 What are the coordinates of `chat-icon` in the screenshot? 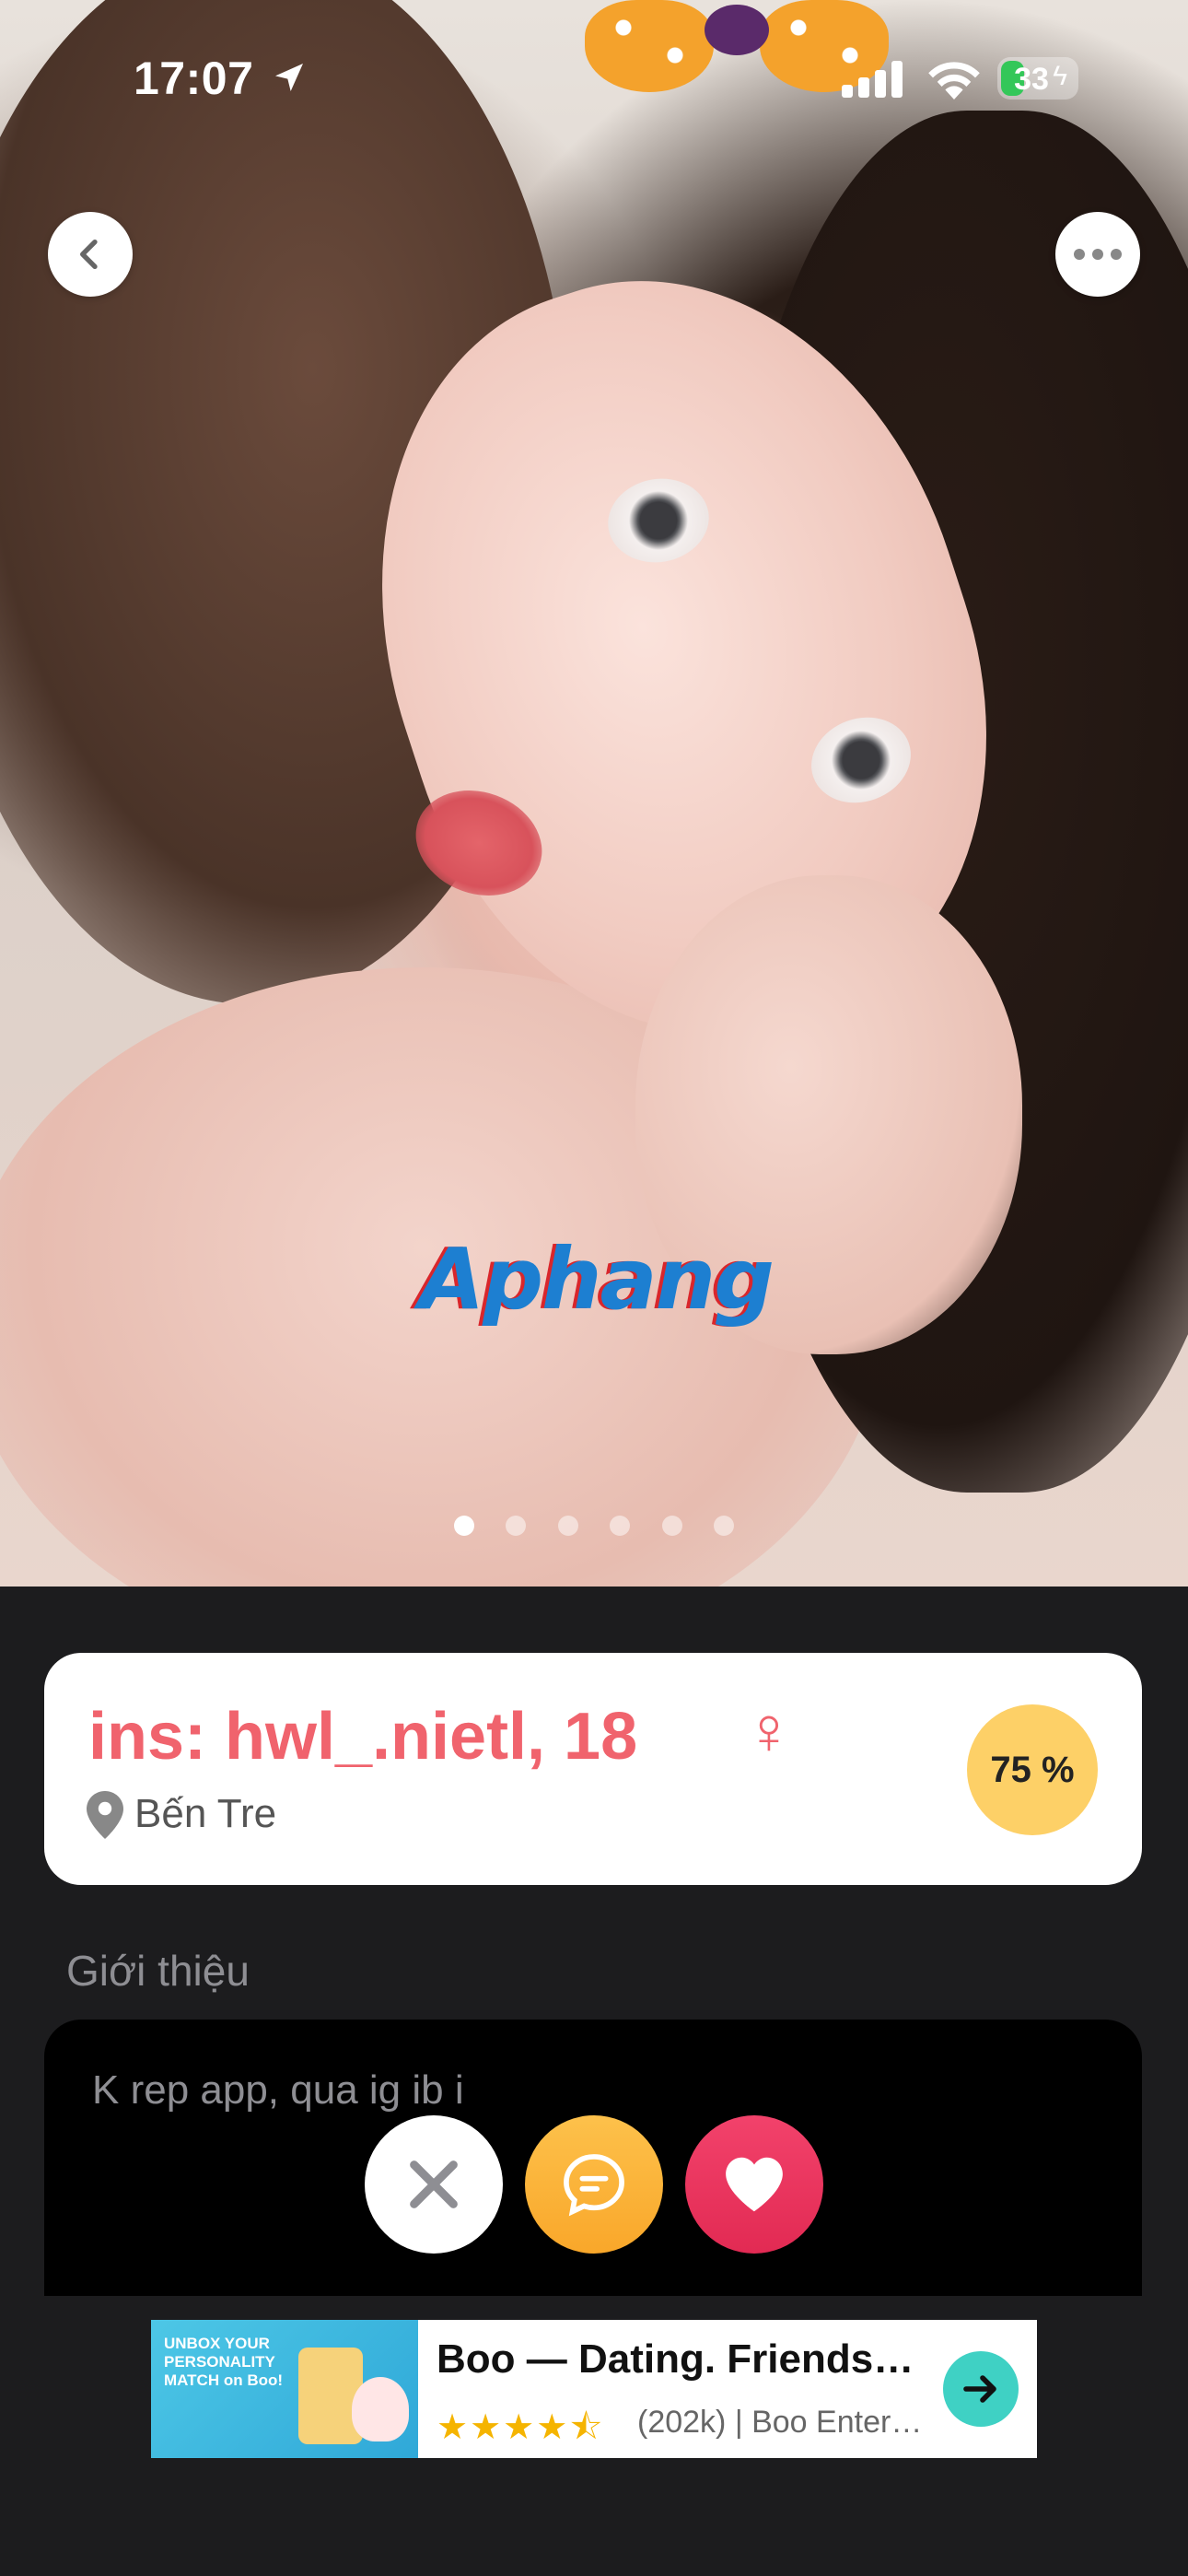 It's located at (594, 2185).